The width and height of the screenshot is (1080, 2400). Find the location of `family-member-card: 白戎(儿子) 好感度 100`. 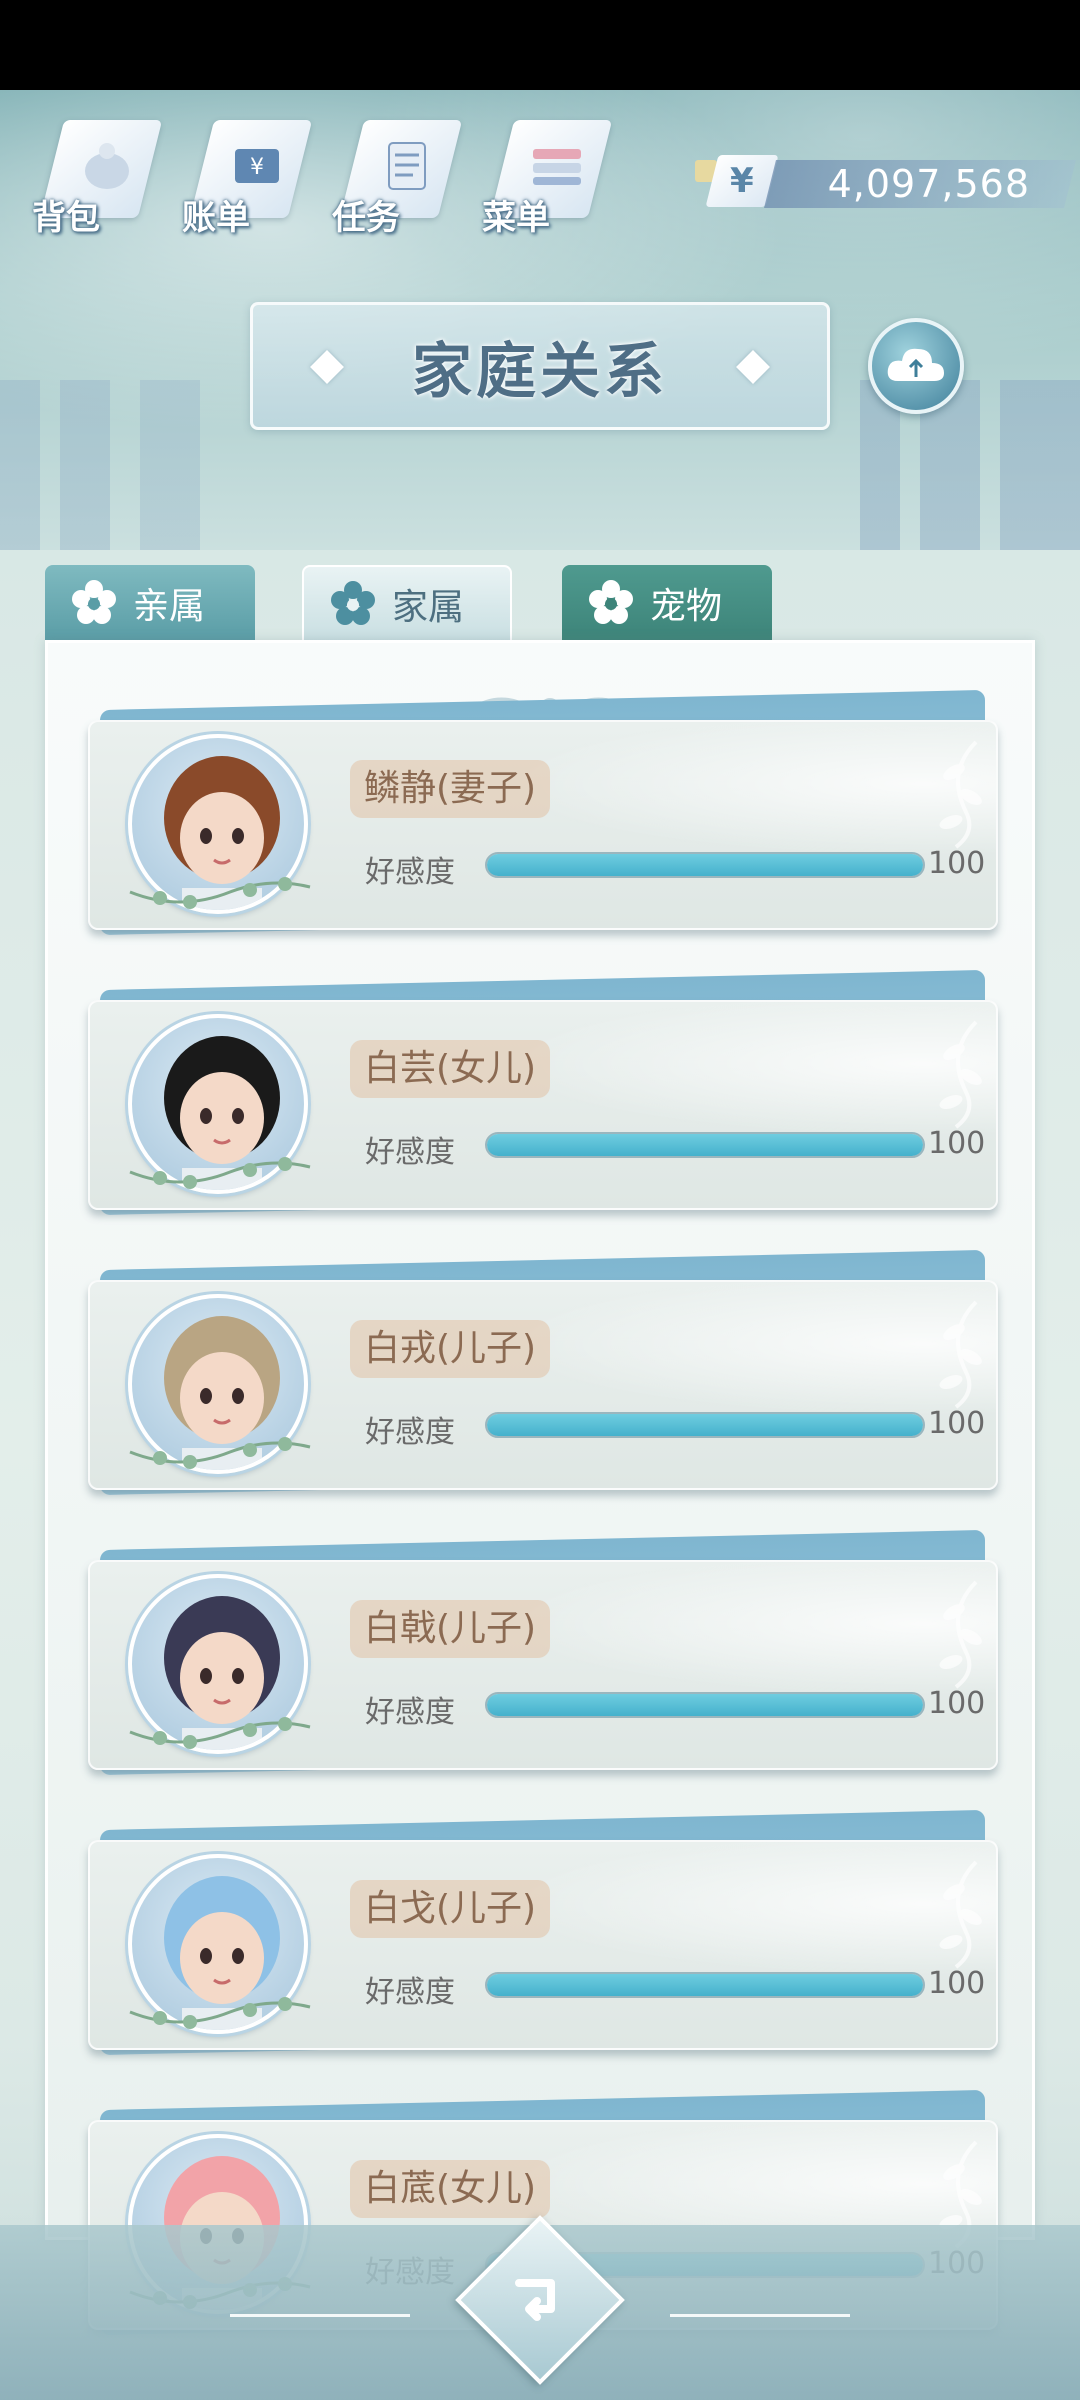

family-member-card: 白戎(儿子) 好感度 100 is located at coordinates (543, 1372).